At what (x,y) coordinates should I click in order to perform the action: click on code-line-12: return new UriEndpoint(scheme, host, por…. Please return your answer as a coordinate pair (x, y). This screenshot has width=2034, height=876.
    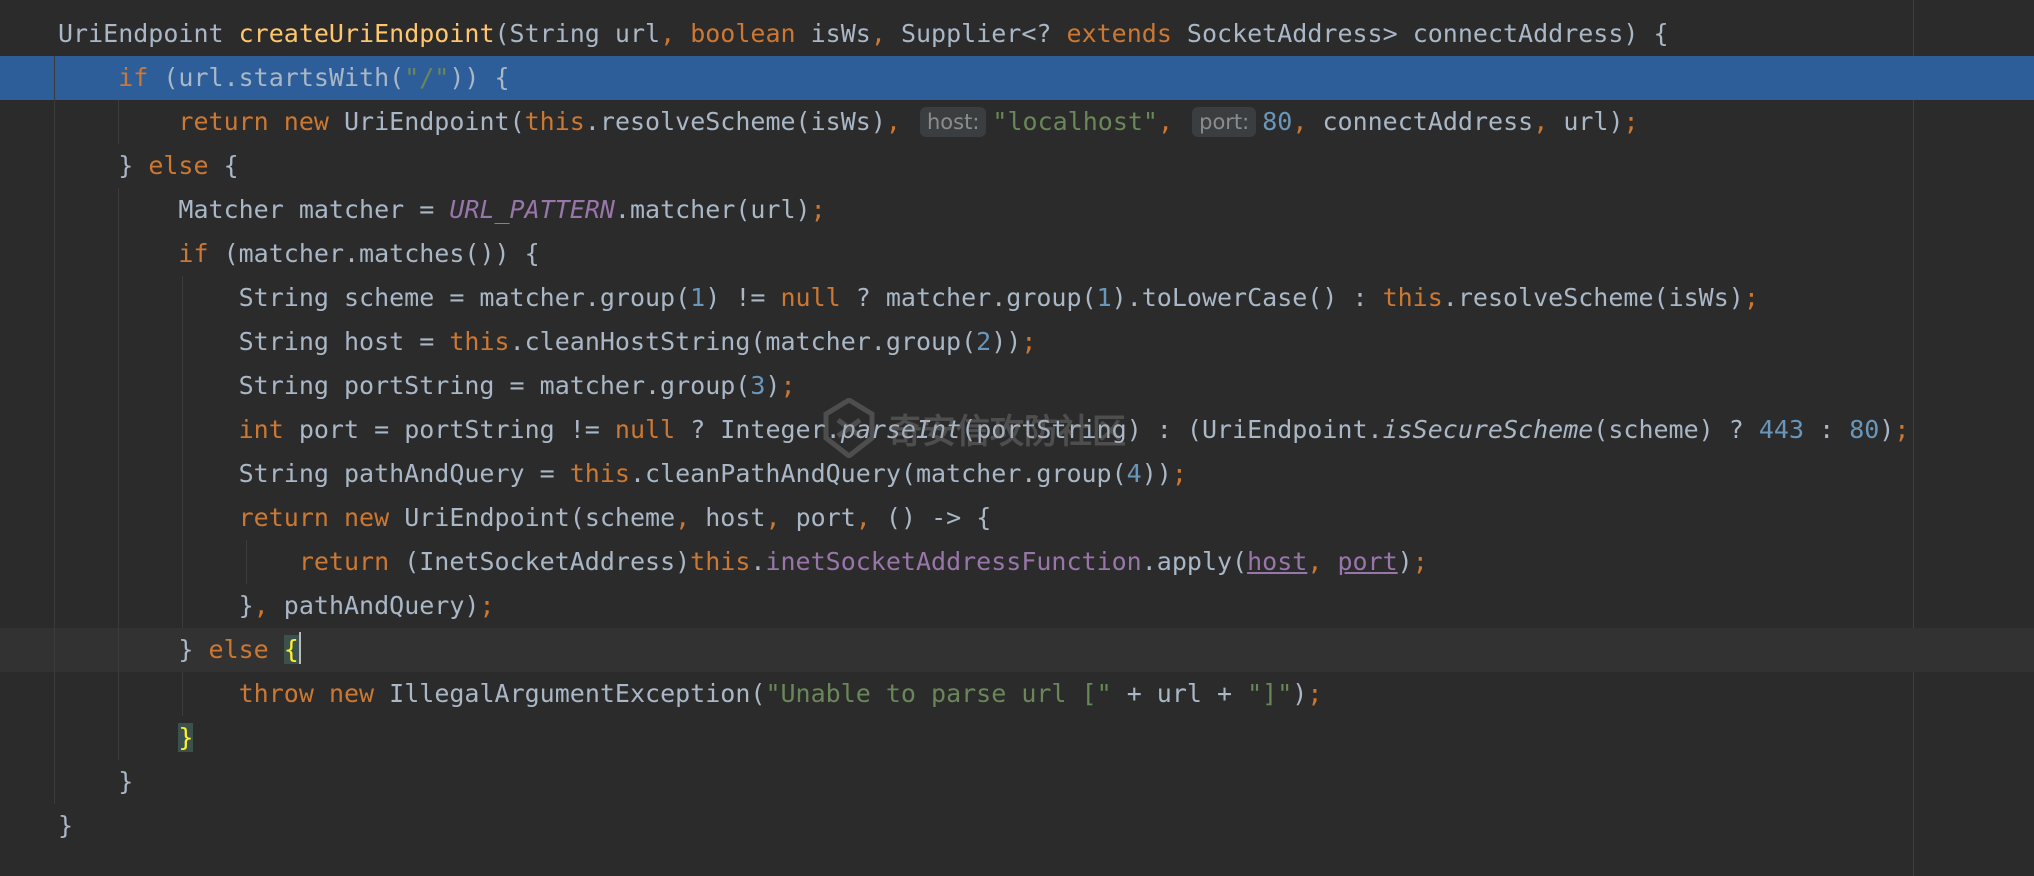
    Looking at the image, I should click on (1017, 518).